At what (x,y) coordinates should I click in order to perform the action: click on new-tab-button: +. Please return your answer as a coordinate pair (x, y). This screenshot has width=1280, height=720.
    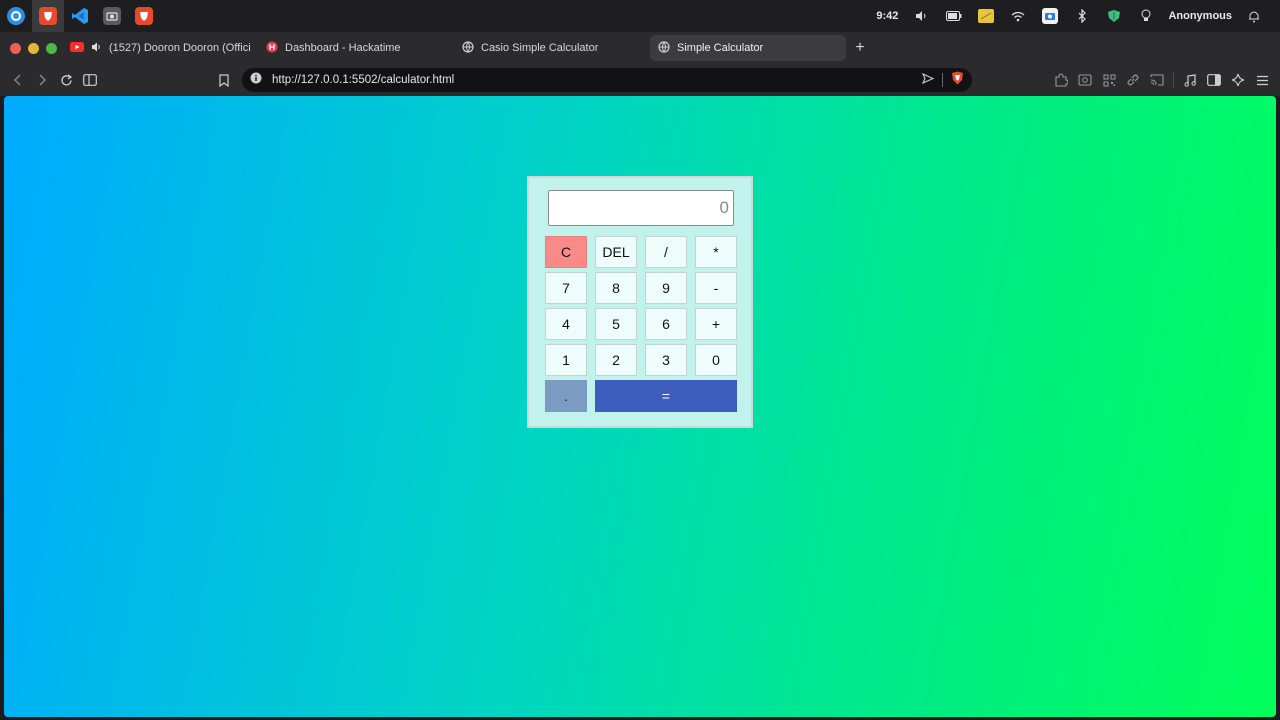
    Looking at the image, I should click on (860, 48).